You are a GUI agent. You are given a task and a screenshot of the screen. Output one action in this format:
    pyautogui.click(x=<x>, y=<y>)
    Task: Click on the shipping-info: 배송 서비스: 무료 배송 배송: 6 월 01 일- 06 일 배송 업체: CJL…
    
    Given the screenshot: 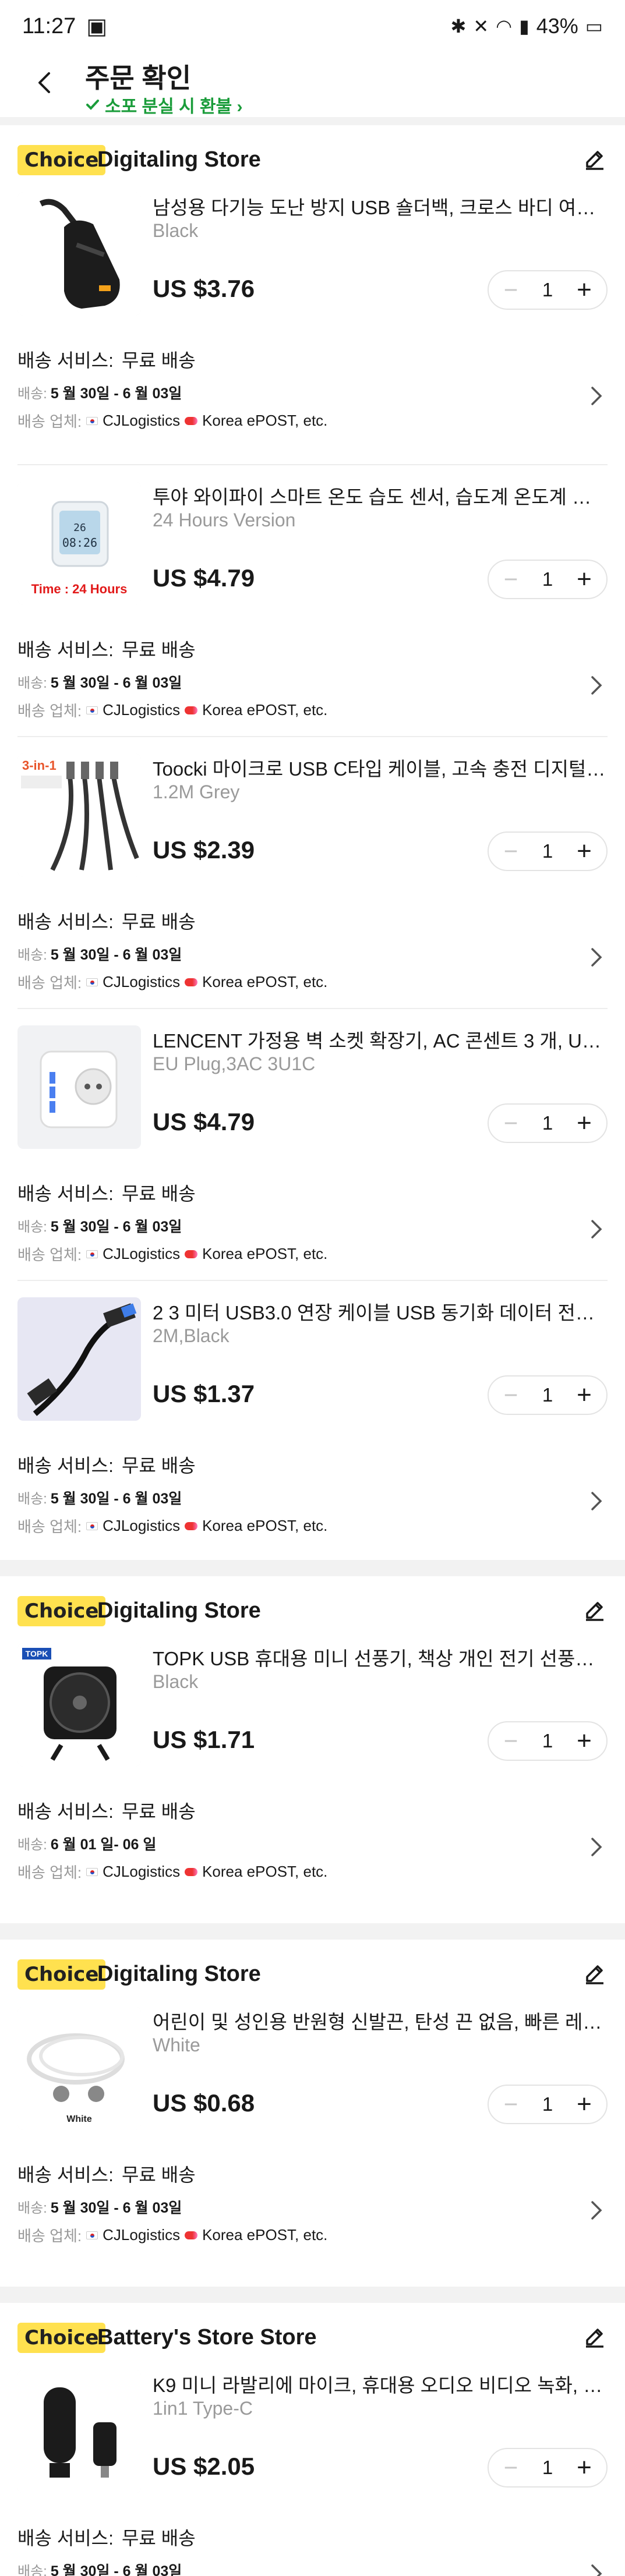 What is the action you would take?
    pyautogui.click(x=312, y=1849)
    